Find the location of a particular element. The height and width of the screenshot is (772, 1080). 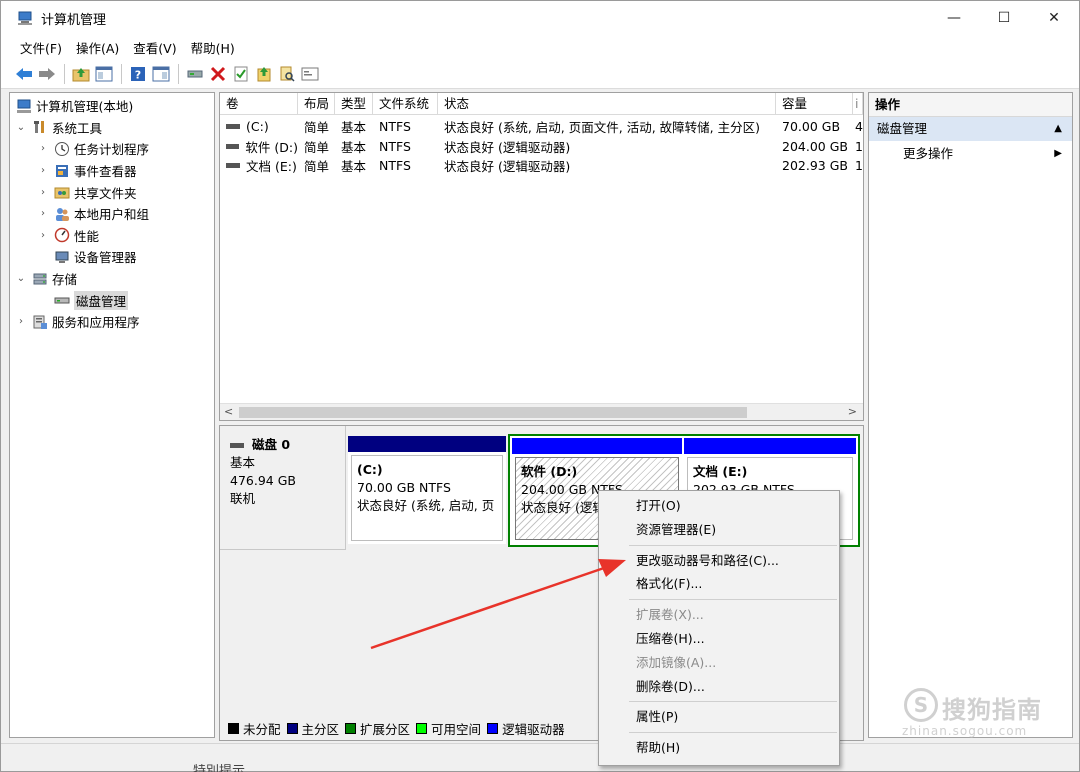

volume-name: 软件 (D:) is located at coordinates (271, 147).